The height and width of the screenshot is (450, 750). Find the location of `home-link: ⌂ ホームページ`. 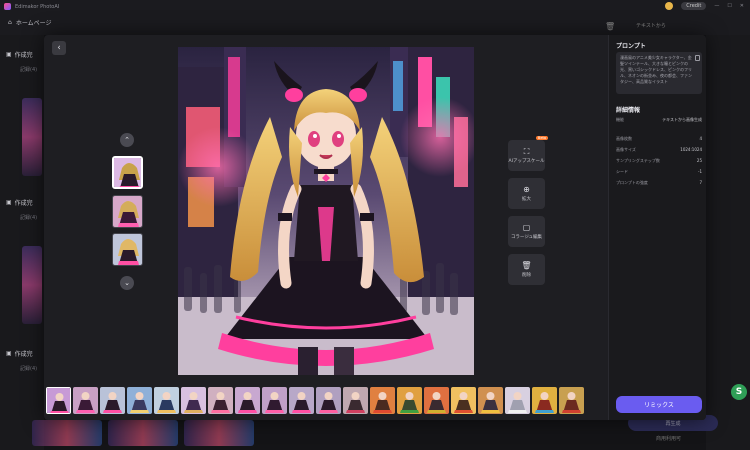

home-link: ⌂ ホームページ is located at coordinates (30, 22).